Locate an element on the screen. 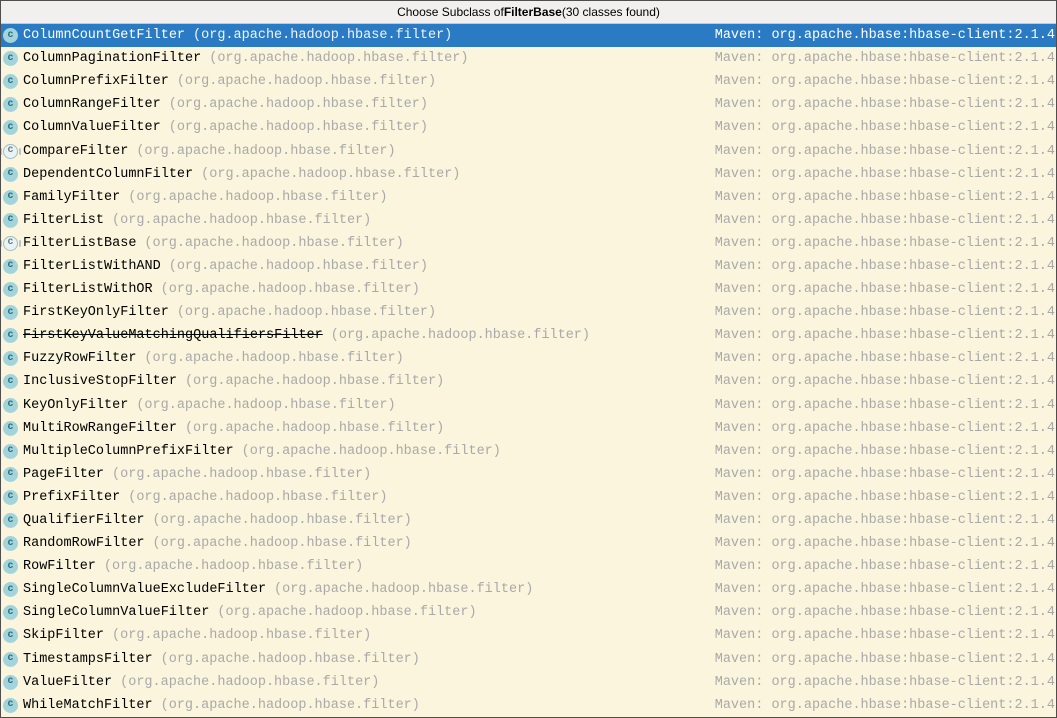 The height and width of the screenshot is (718, 1057). class-name: MultiRowRangeFilter is located at coordinates (100, 428).